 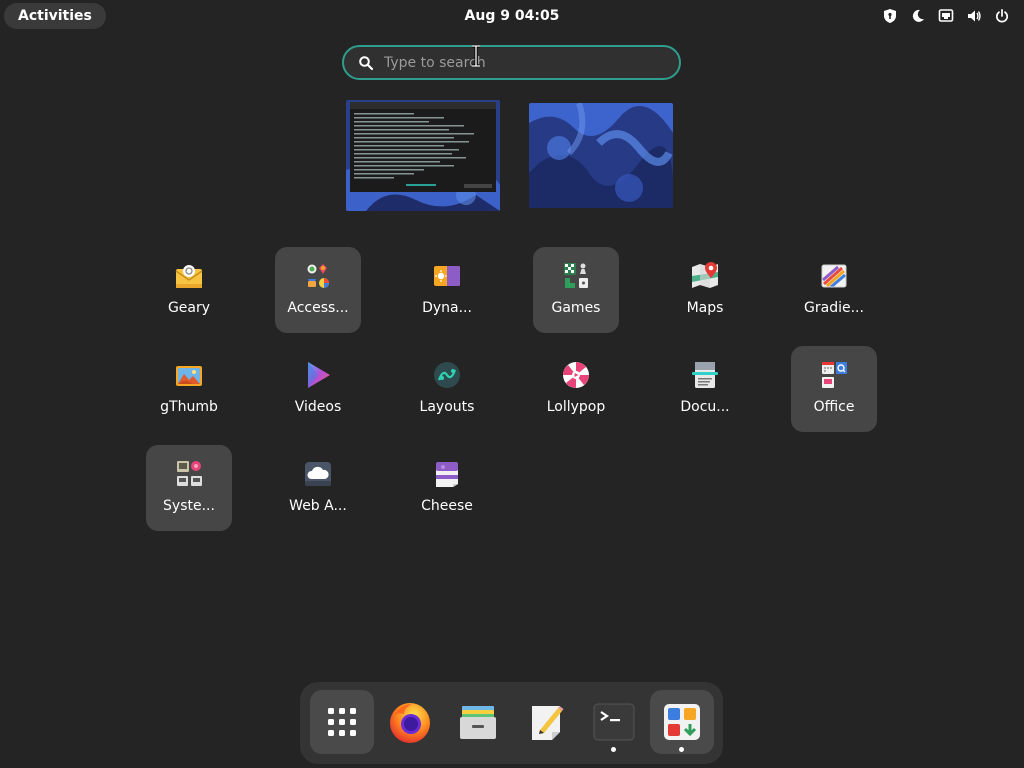 I want to click on app-label: Office, so click(x=834, y=407).